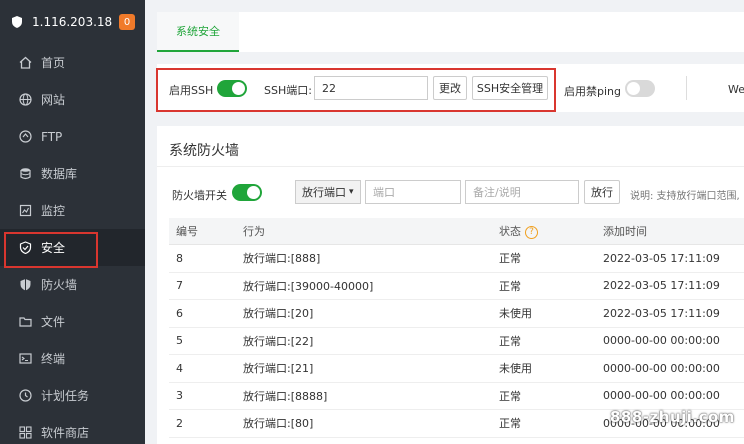  Describe the element at coordinates (53, 211) in the screenshot. I see `sidebar-item-label: 监控` at that location.